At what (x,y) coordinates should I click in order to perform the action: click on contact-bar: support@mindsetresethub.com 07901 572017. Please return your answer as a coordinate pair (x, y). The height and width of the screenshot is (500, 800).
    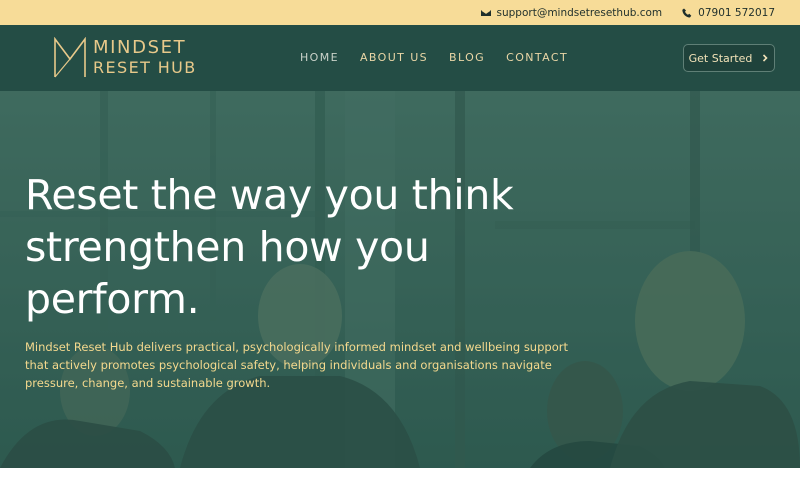
    Looking at the image, I should click on (400, 12).